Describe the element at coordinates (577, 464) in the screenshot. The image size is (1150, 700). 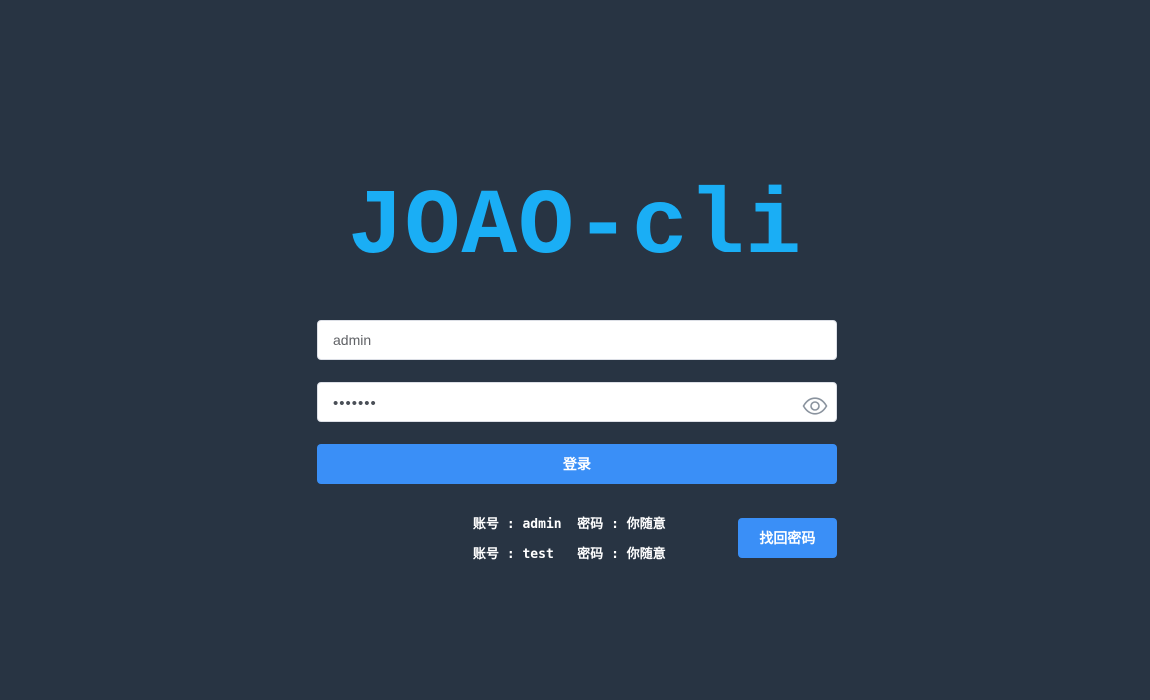
I see `login-button: 登录` at that location.